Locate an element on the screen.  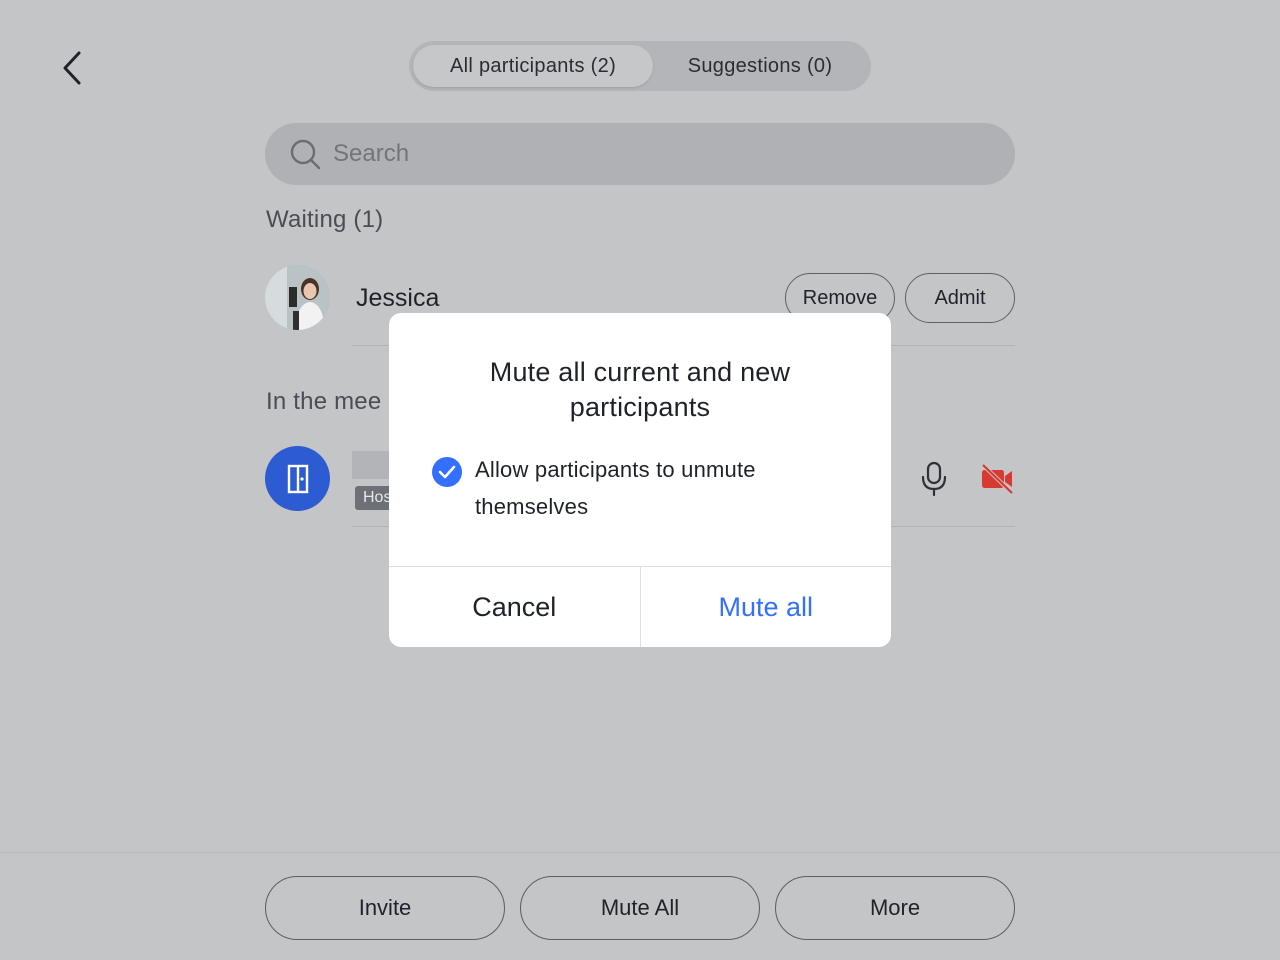
avatar-photo-icon is located at coordinates (297, 297).